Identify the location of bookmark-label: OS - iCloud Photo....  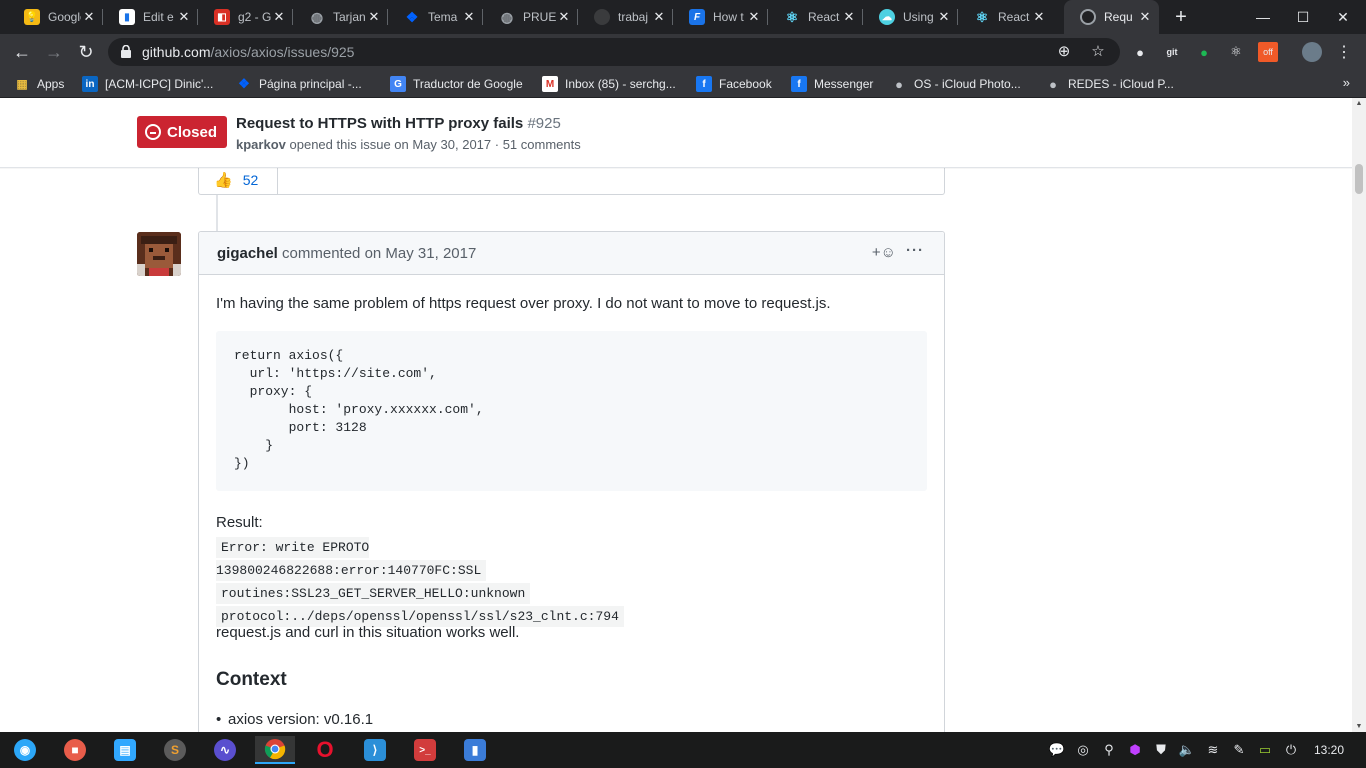
(967, 84).